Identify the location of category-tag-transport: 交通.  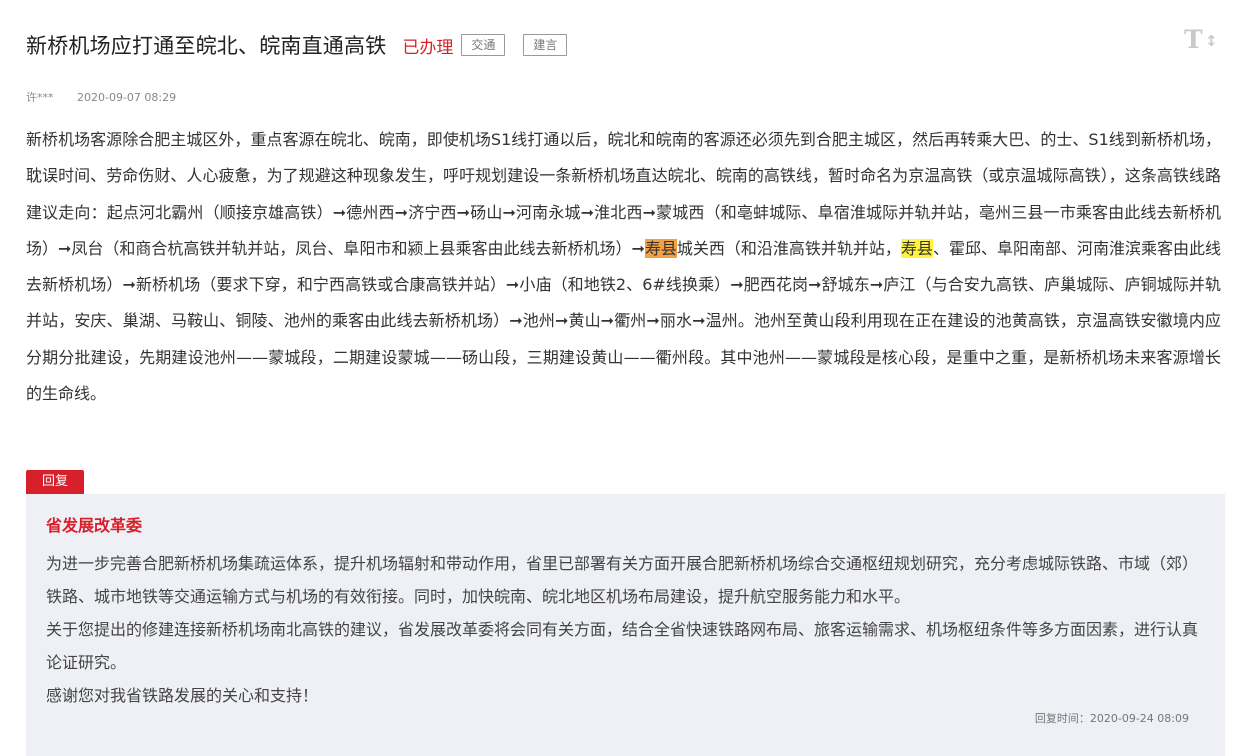
(483, 45).